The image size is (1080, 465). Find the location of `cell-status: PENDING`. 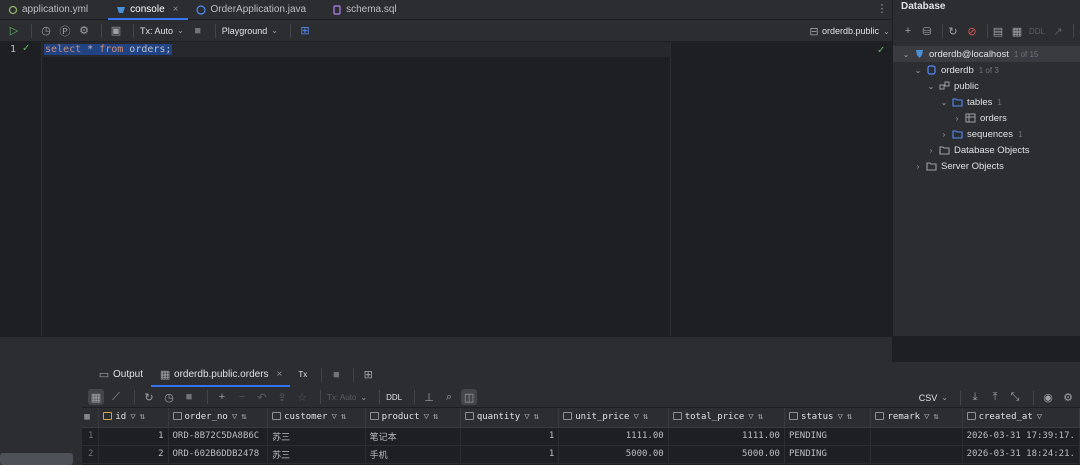

cell-status: PENDING is located at coordinates (828, 454).